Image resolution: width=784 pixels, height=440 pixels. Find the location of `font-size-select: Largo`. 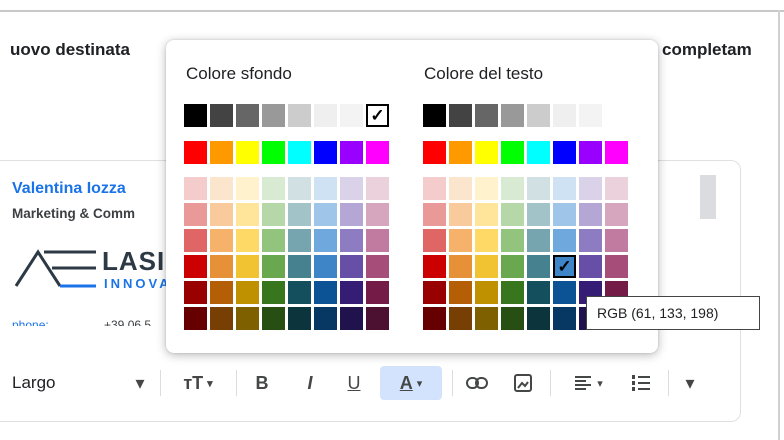

font-size-select: Largo is located at coordinates (33, 383).